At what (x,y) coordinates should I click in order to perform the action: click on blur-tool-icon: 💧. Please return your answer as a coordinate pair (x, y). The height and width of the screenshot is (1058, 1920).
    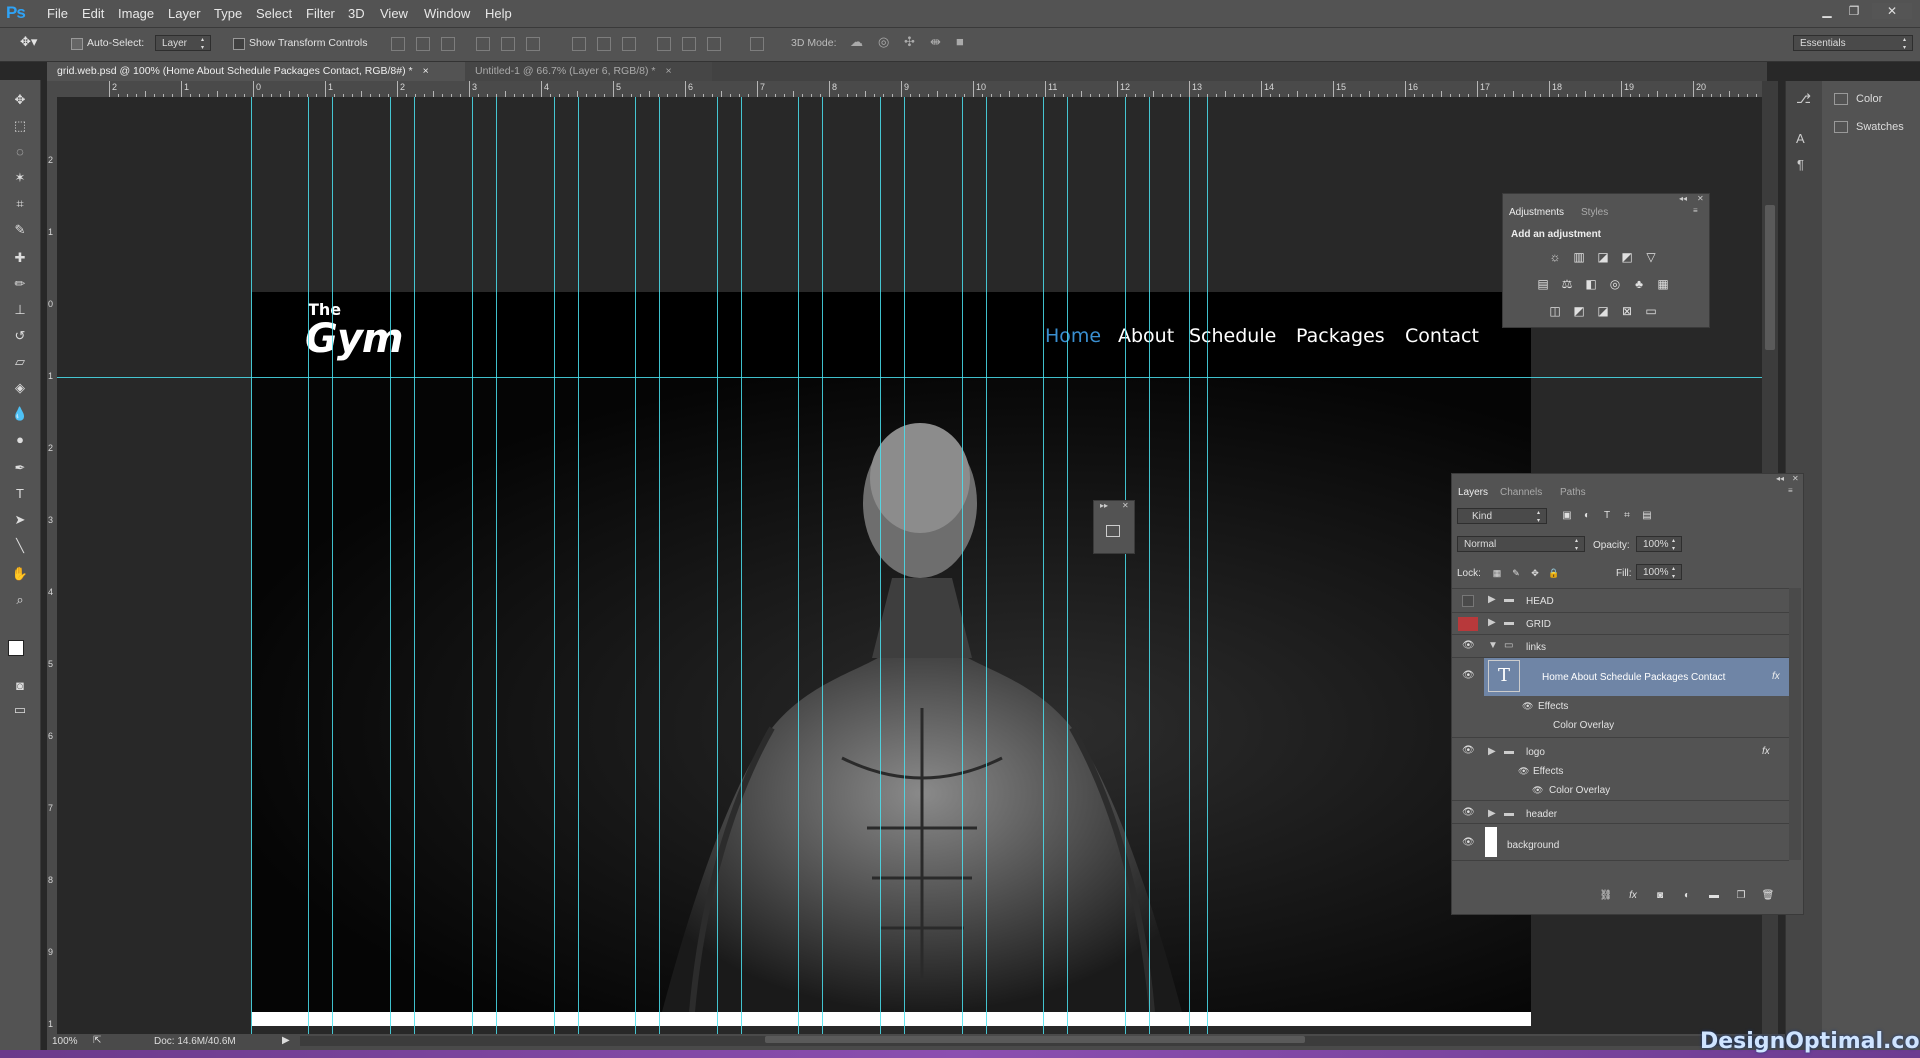
    Looking at the image, I should click on (20, 414).